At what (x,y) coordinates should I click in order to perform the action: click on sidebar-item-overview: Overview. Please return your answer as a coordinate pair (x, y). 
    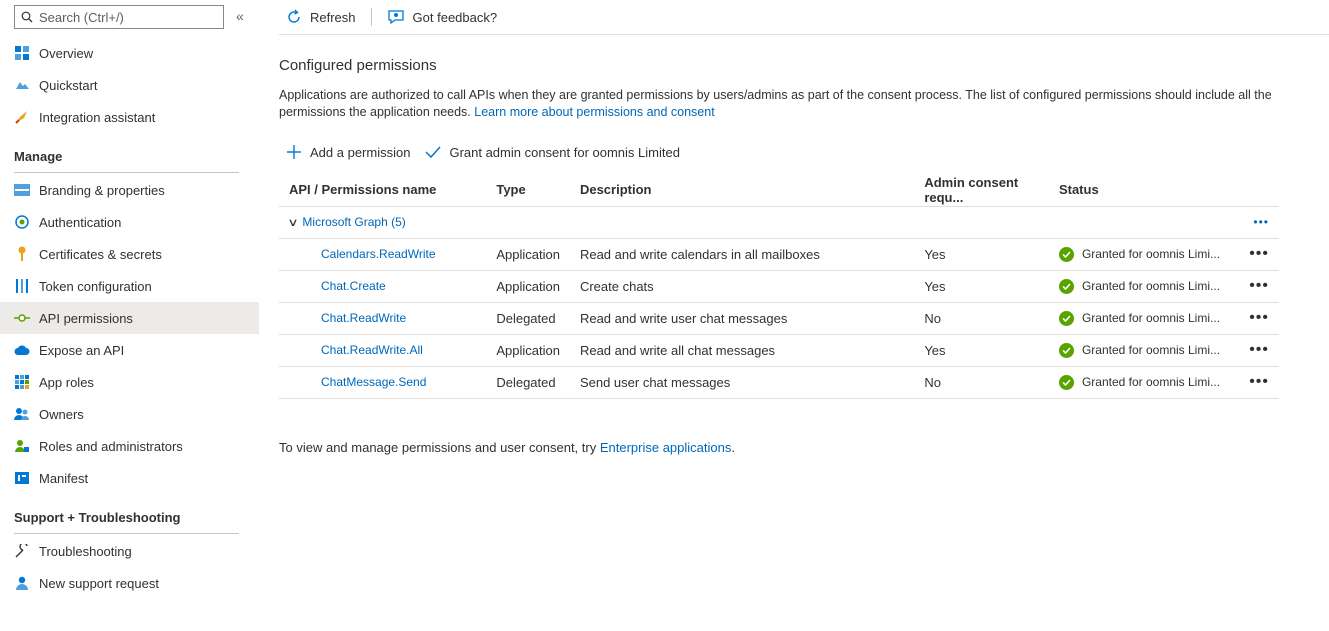
    Looking at the image, I should click on (129, 53).